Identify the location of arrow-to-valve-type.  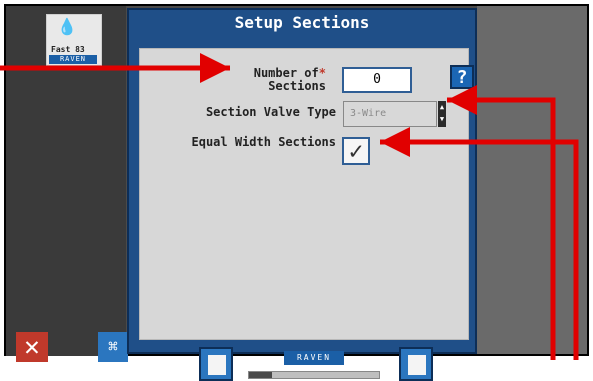
(501, 222).